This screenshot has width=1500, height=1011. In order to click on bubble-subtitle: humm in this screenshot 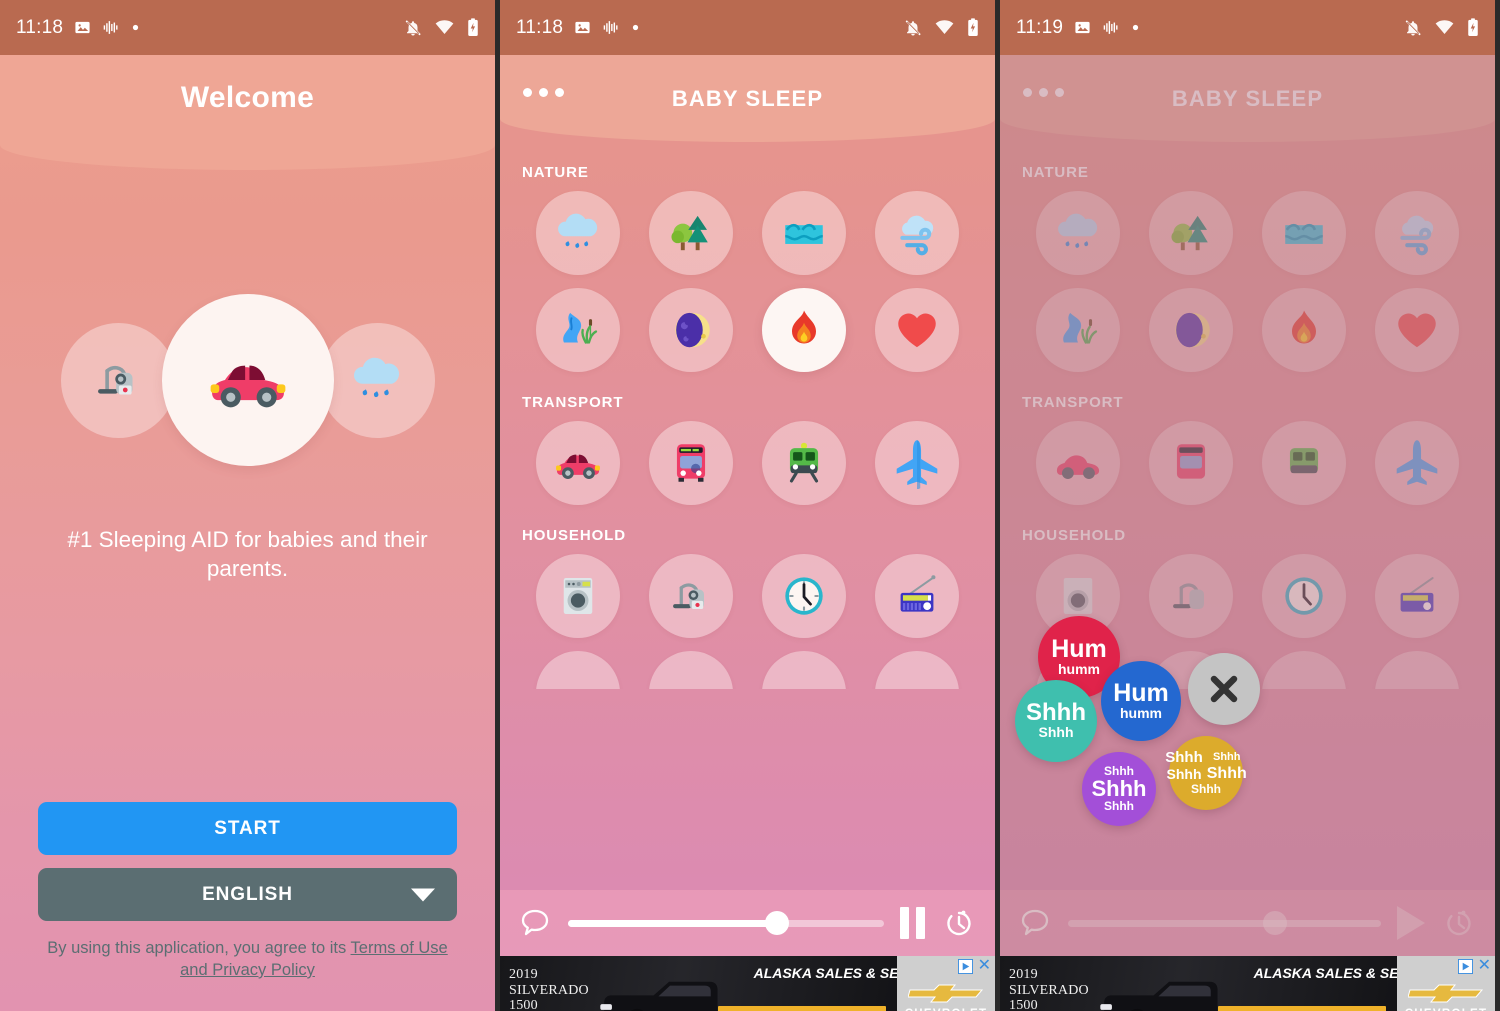, I will do `click(1079, 668)`.